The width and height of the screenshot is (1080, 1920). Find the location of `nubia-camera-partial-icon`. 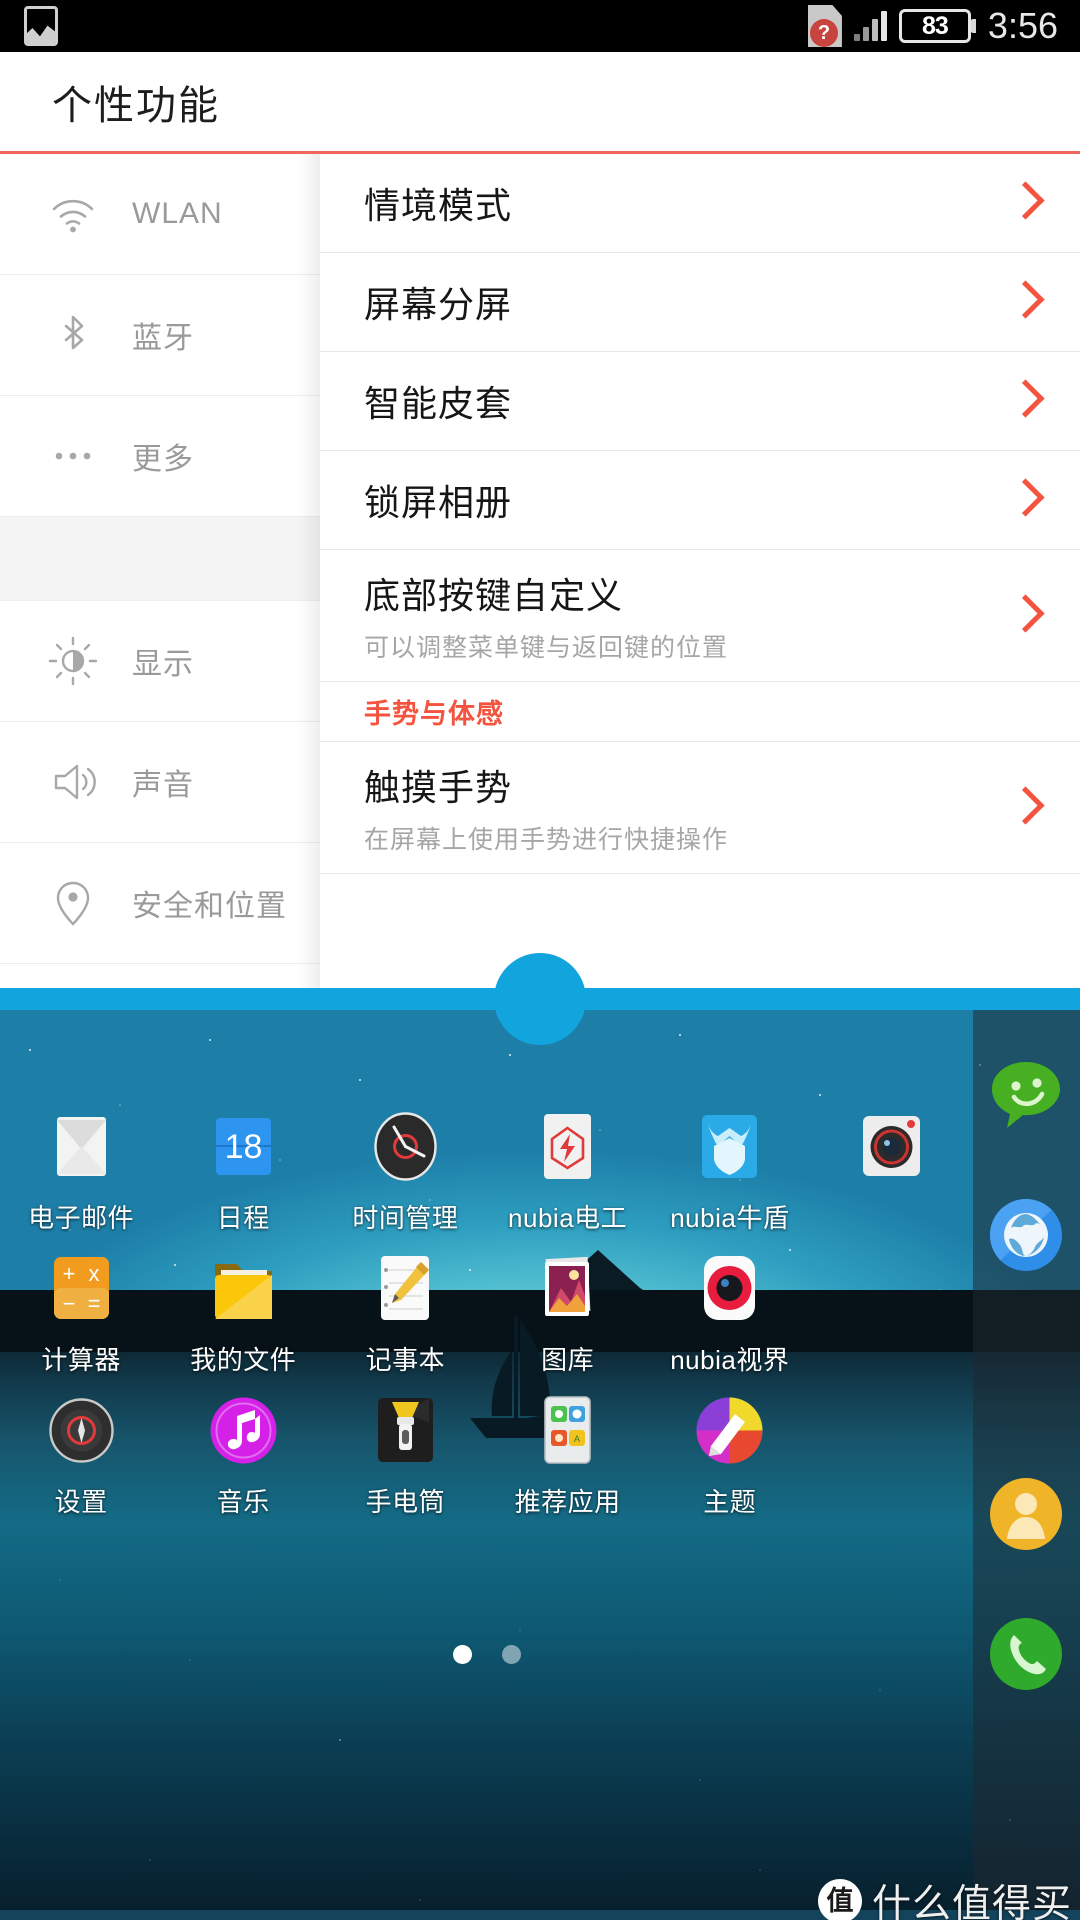

nubia-camera-partial-icon is located at coordinates (891, 1146).